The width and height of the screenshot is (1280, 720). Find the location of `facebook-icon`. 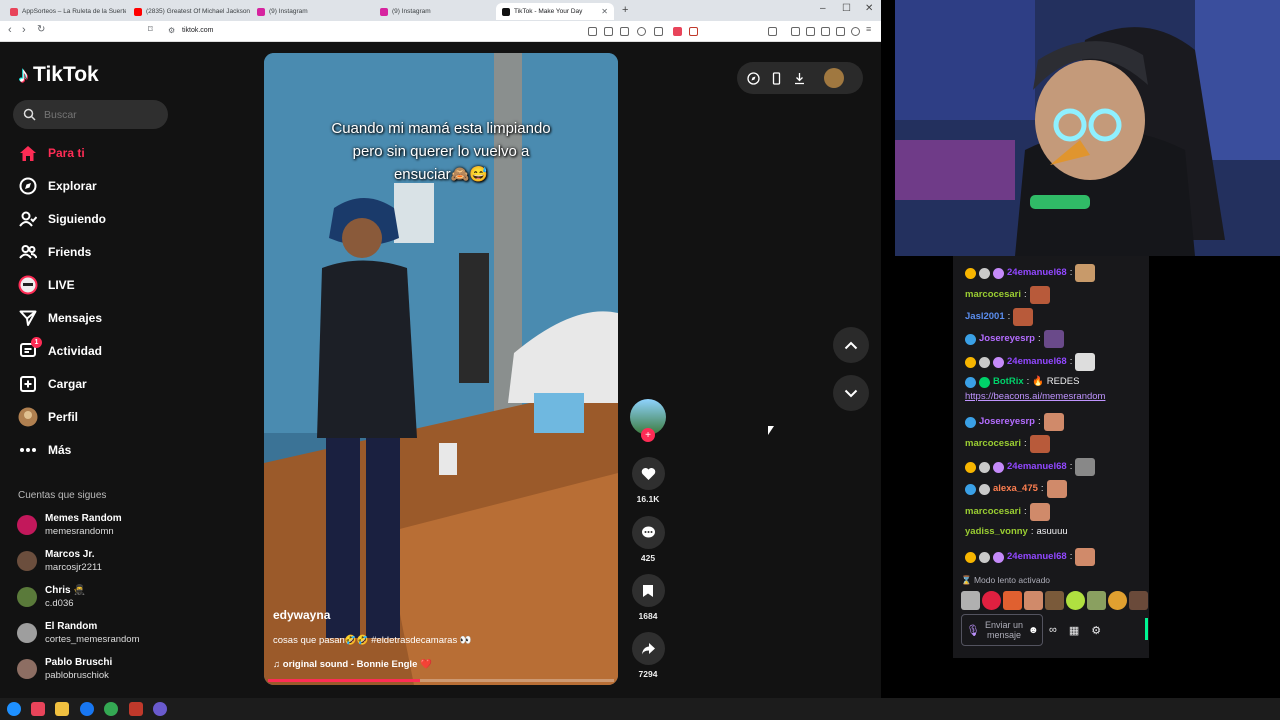

facebook-icon is located at coordinates (87, 709).